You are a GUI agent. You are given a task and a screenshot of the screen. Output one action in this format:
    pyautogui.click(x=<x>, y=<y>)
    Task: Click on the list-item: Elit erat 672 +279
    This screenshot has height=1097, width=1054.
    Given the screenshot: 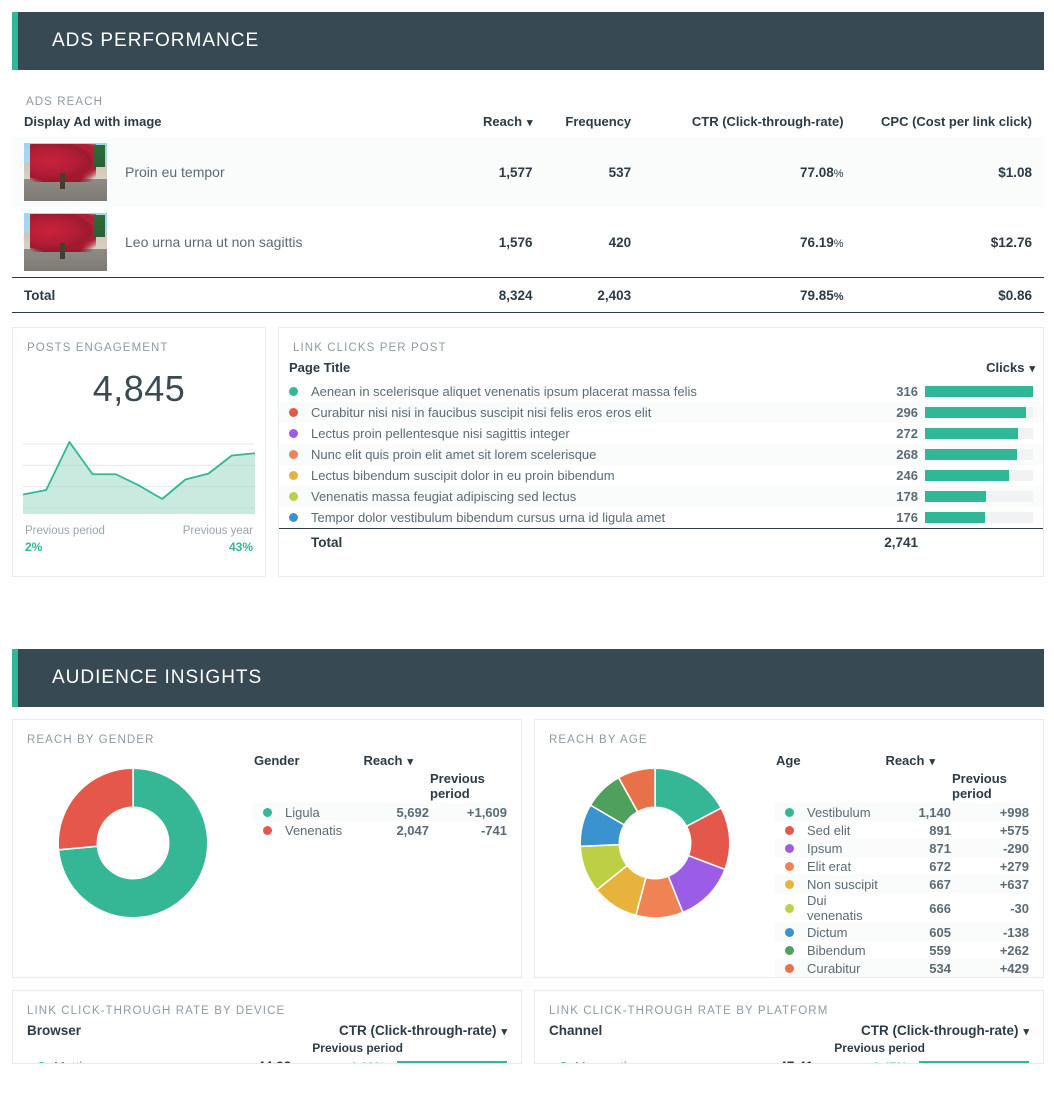 What is the action you would take?
    pyautogui.click(x=902, y=866)
    